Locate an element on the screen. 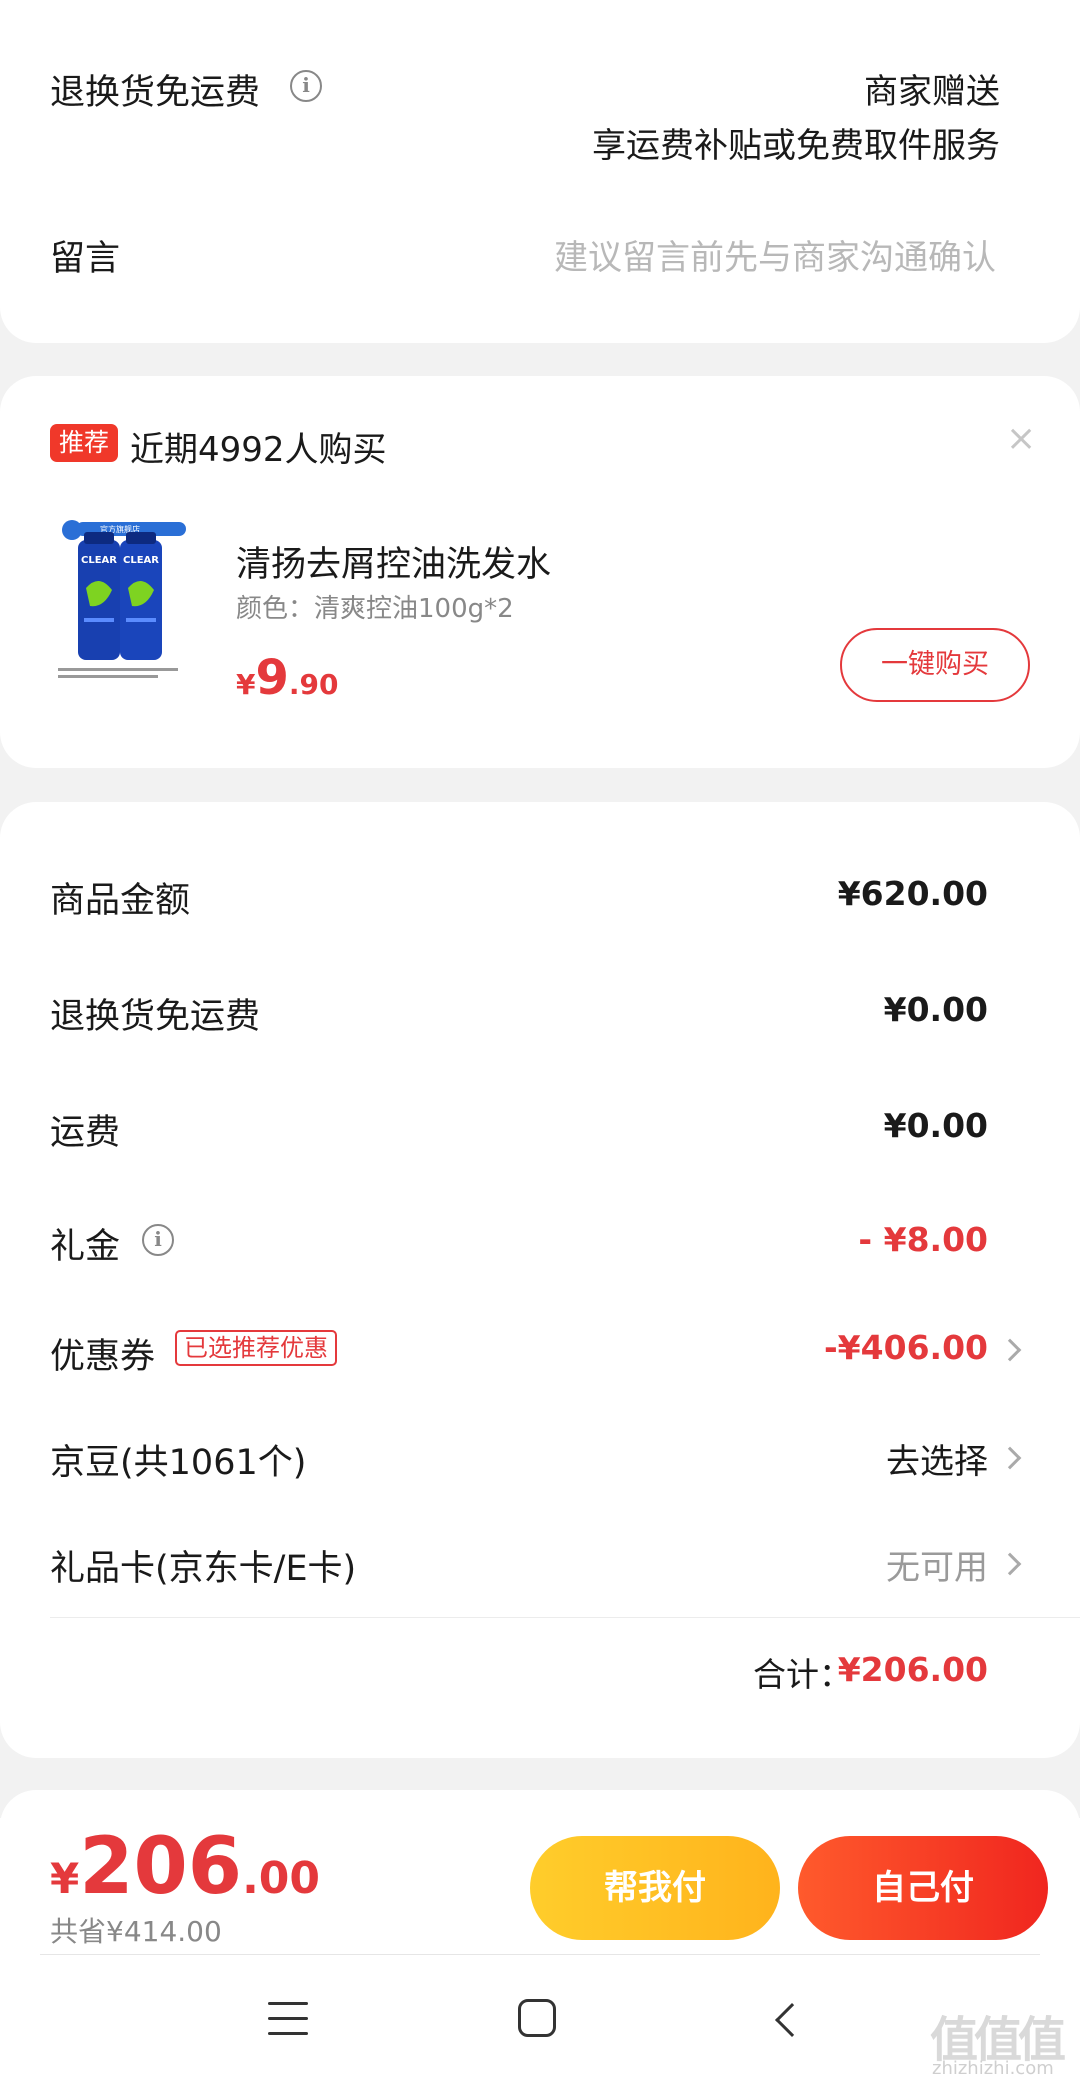 The height and width of the screenshot is (2086, 1080). gift-card-value: 无可用 is located at coordinates (937, 1564).